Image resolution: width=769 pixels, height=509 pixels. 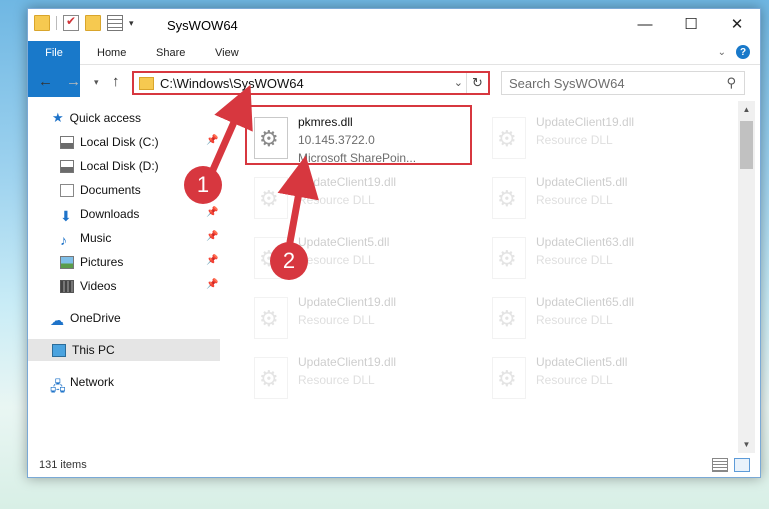 I want to click on customize-toolbar-dropdown-icon: ▾, so click(x=131, y=23).